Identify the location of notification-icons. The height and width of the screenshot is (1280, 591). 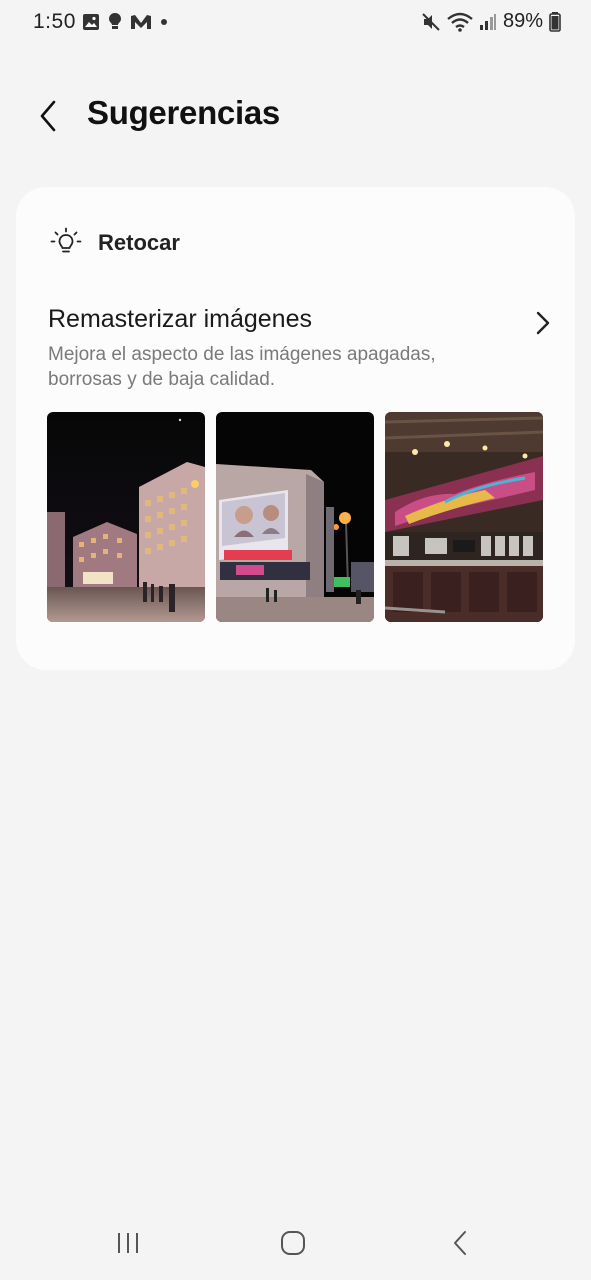
(125, 22).